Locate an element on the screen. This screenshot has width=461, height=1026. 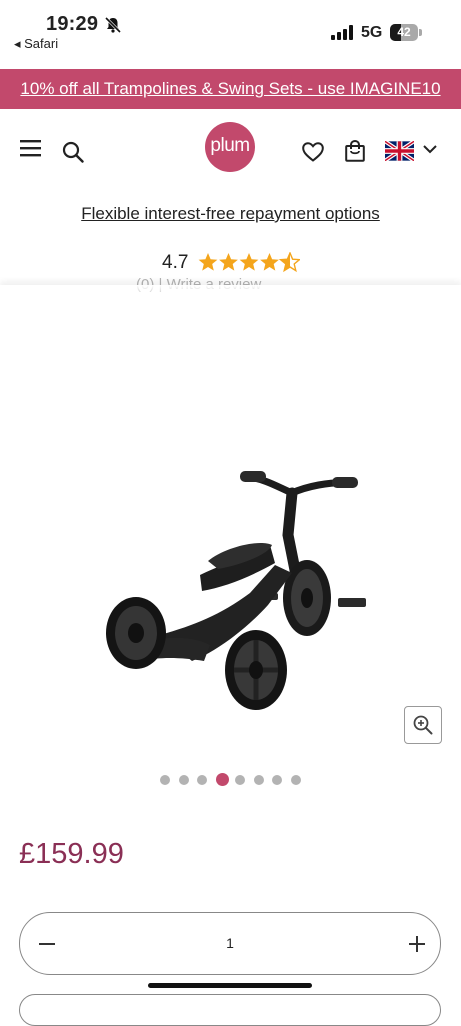
bell-slash-icon is located at coordinates (113, 25).